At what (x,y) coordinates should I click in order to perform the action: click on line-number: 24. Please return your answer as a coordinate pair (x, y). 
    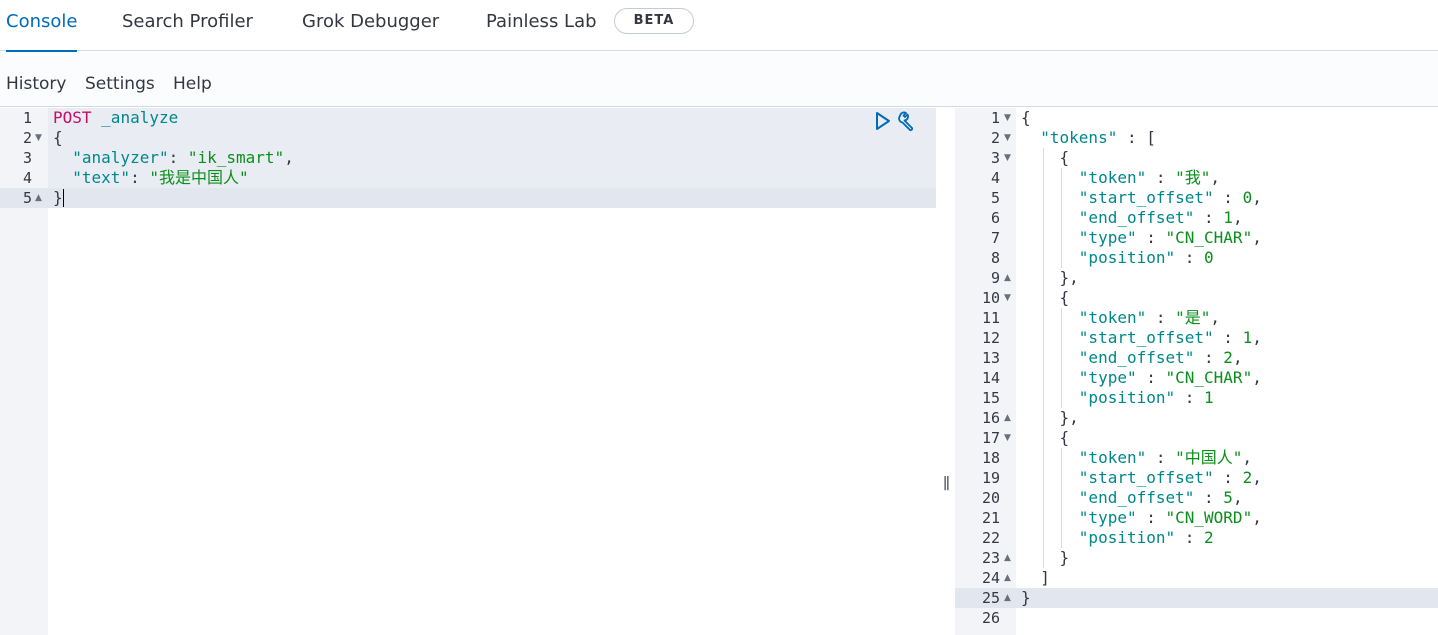
    Looking at the image, I should click on (990, 578).